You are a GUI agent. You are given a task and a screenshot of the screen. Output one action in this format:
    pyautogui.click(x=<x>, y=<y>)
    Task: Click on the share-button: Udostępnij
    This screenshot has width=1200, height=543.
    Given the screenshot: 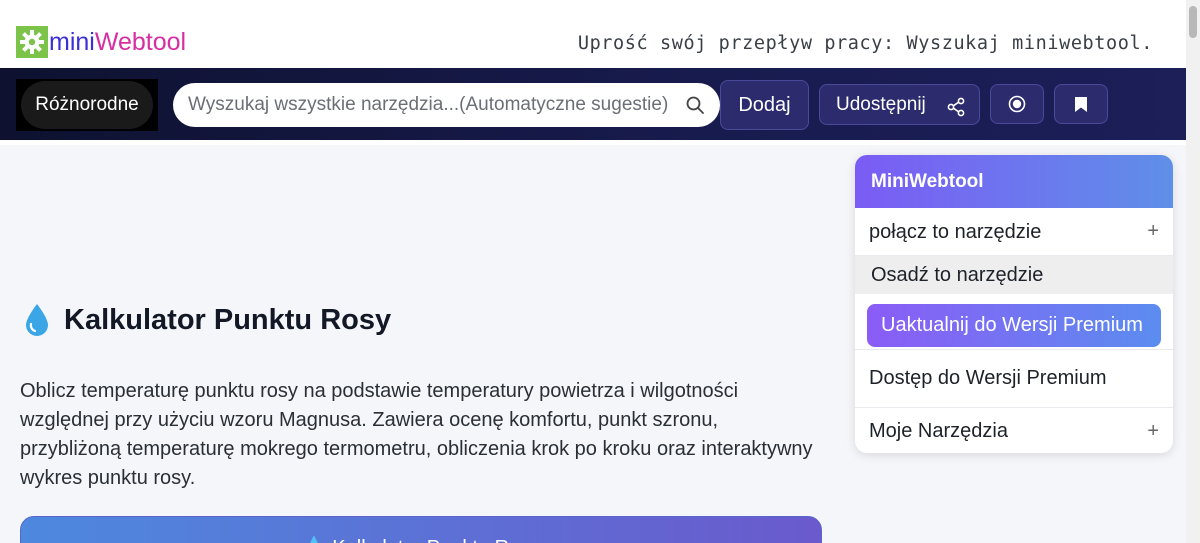 What is the action you would take?
    pyautogui.click(x=899, y=104)
    